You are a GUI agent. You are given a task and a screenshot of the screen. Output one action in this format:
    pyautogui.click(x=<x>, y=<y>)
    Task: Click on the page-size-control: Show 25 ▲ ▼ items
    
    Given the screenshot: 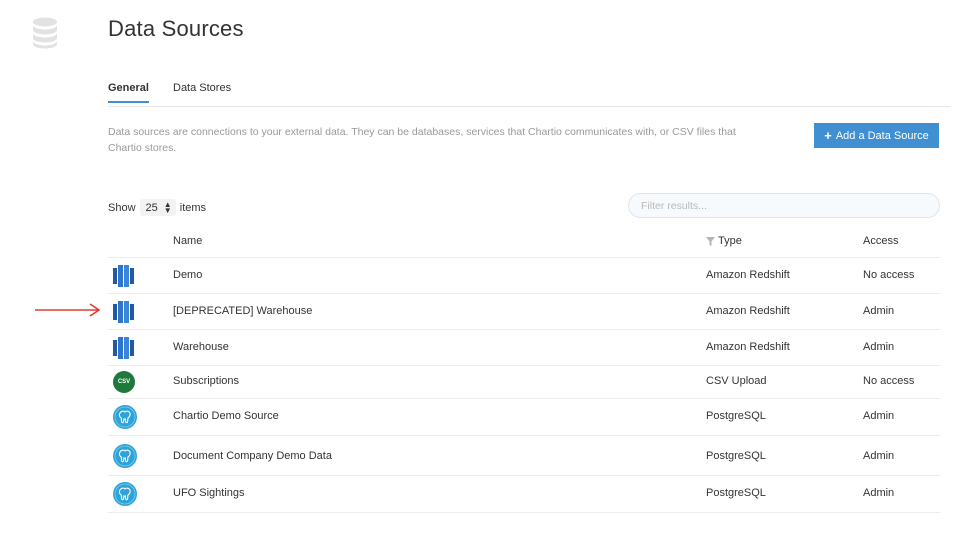 What is the action you would take?
    pyautogui.click(x=157, y=207)
    